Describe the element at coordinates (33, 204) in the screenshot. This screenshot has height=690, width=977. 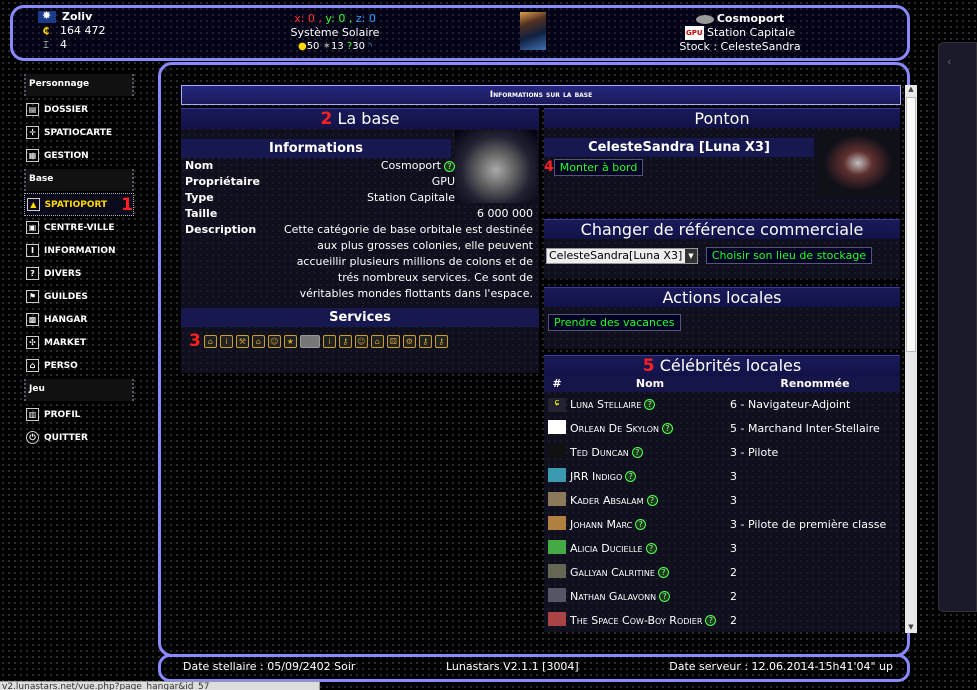
I see `spaceport-icon: ▲` at that location.